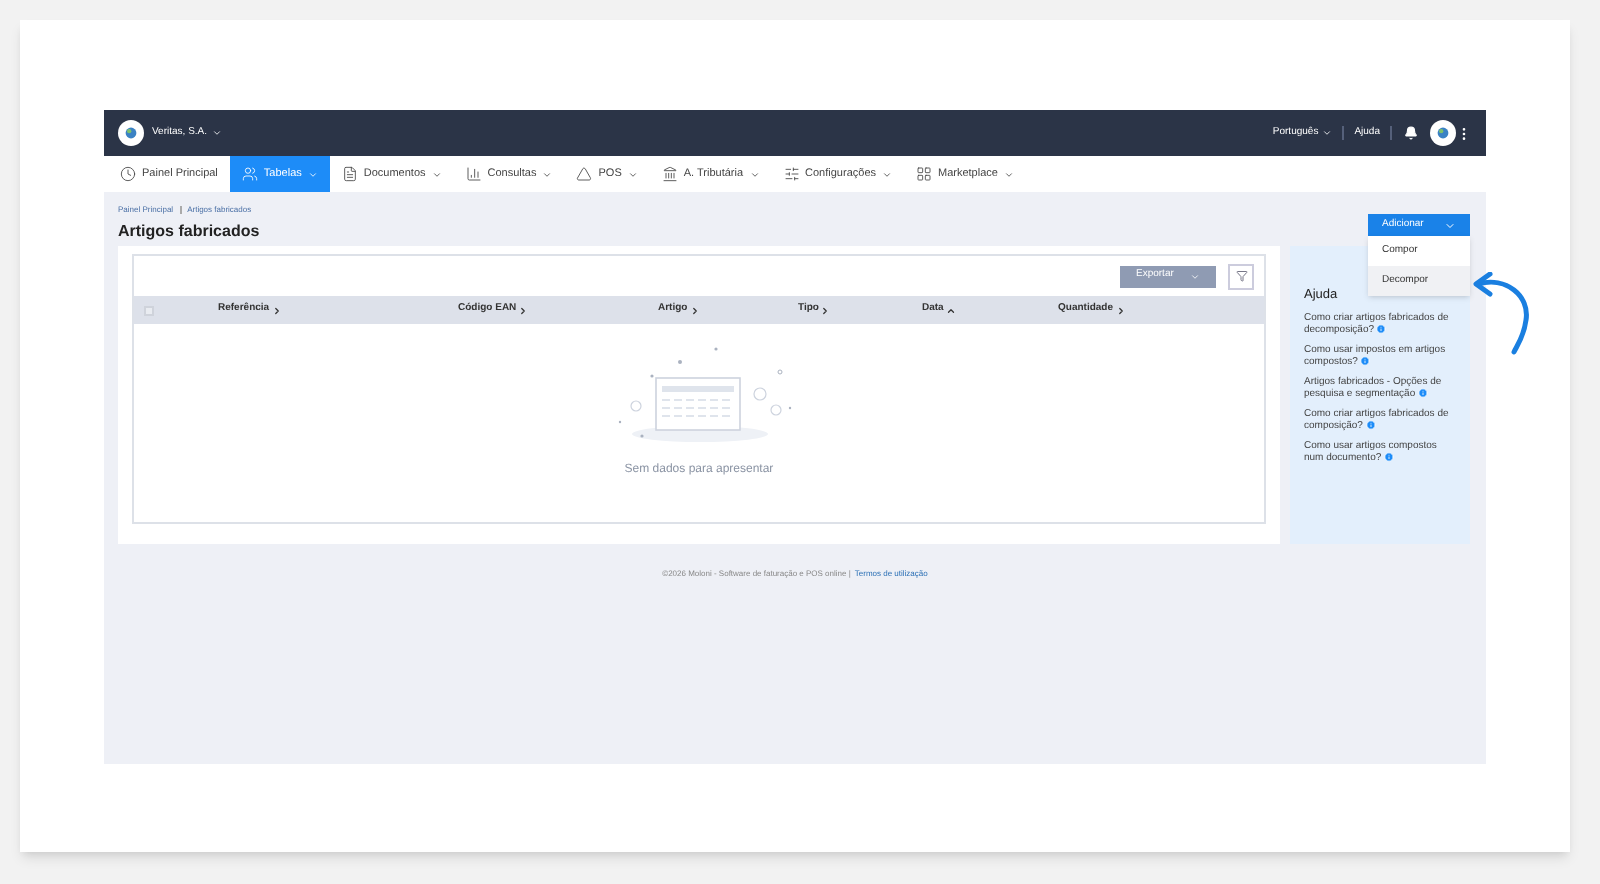 This screenshot has width=1600, height=884. I want to click on clock-icon, so click(128, 174).